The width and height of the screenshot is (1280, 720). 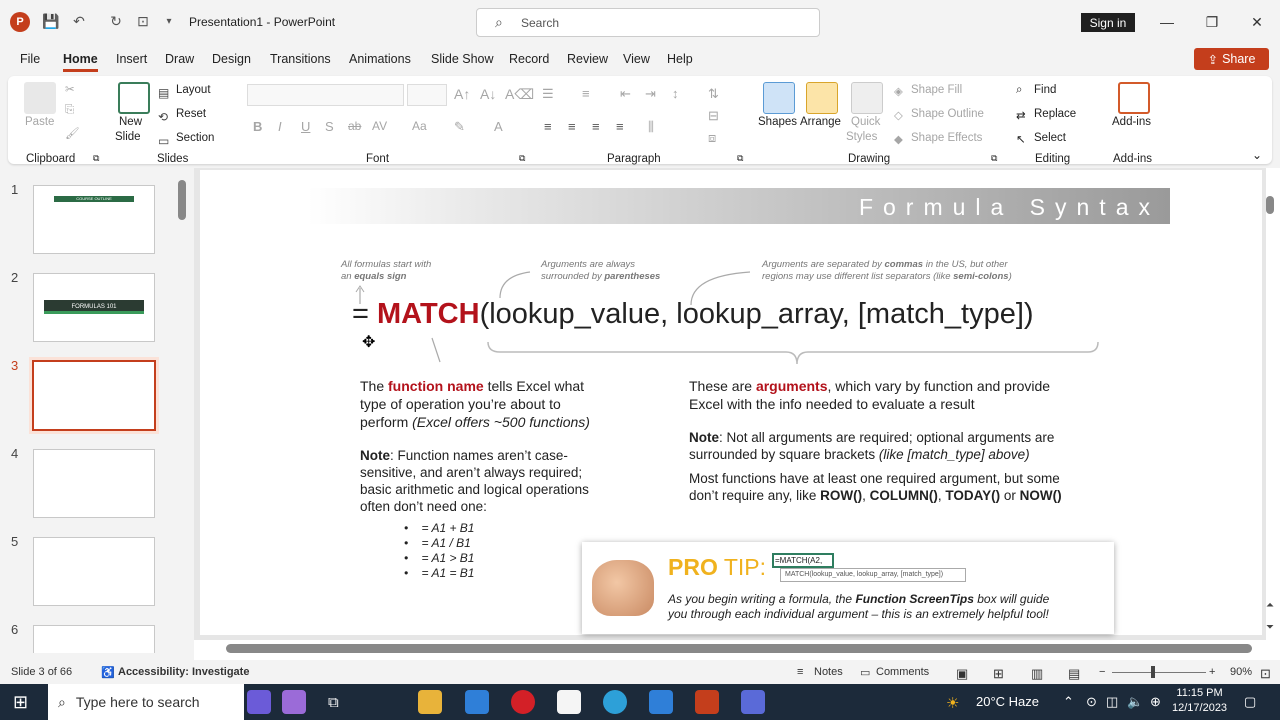 I want to click on strikethrough-icon: ab, so click(x=354, y=126).